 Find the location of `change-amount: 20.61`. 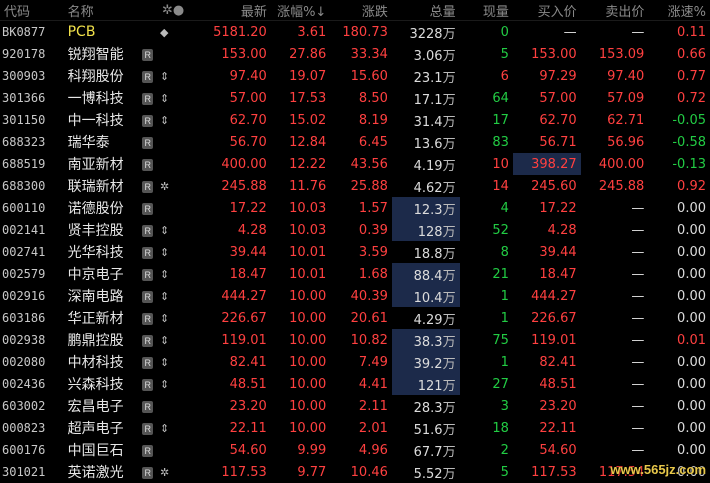

change-amount: 20.61 is located at coordinates (361, 318).